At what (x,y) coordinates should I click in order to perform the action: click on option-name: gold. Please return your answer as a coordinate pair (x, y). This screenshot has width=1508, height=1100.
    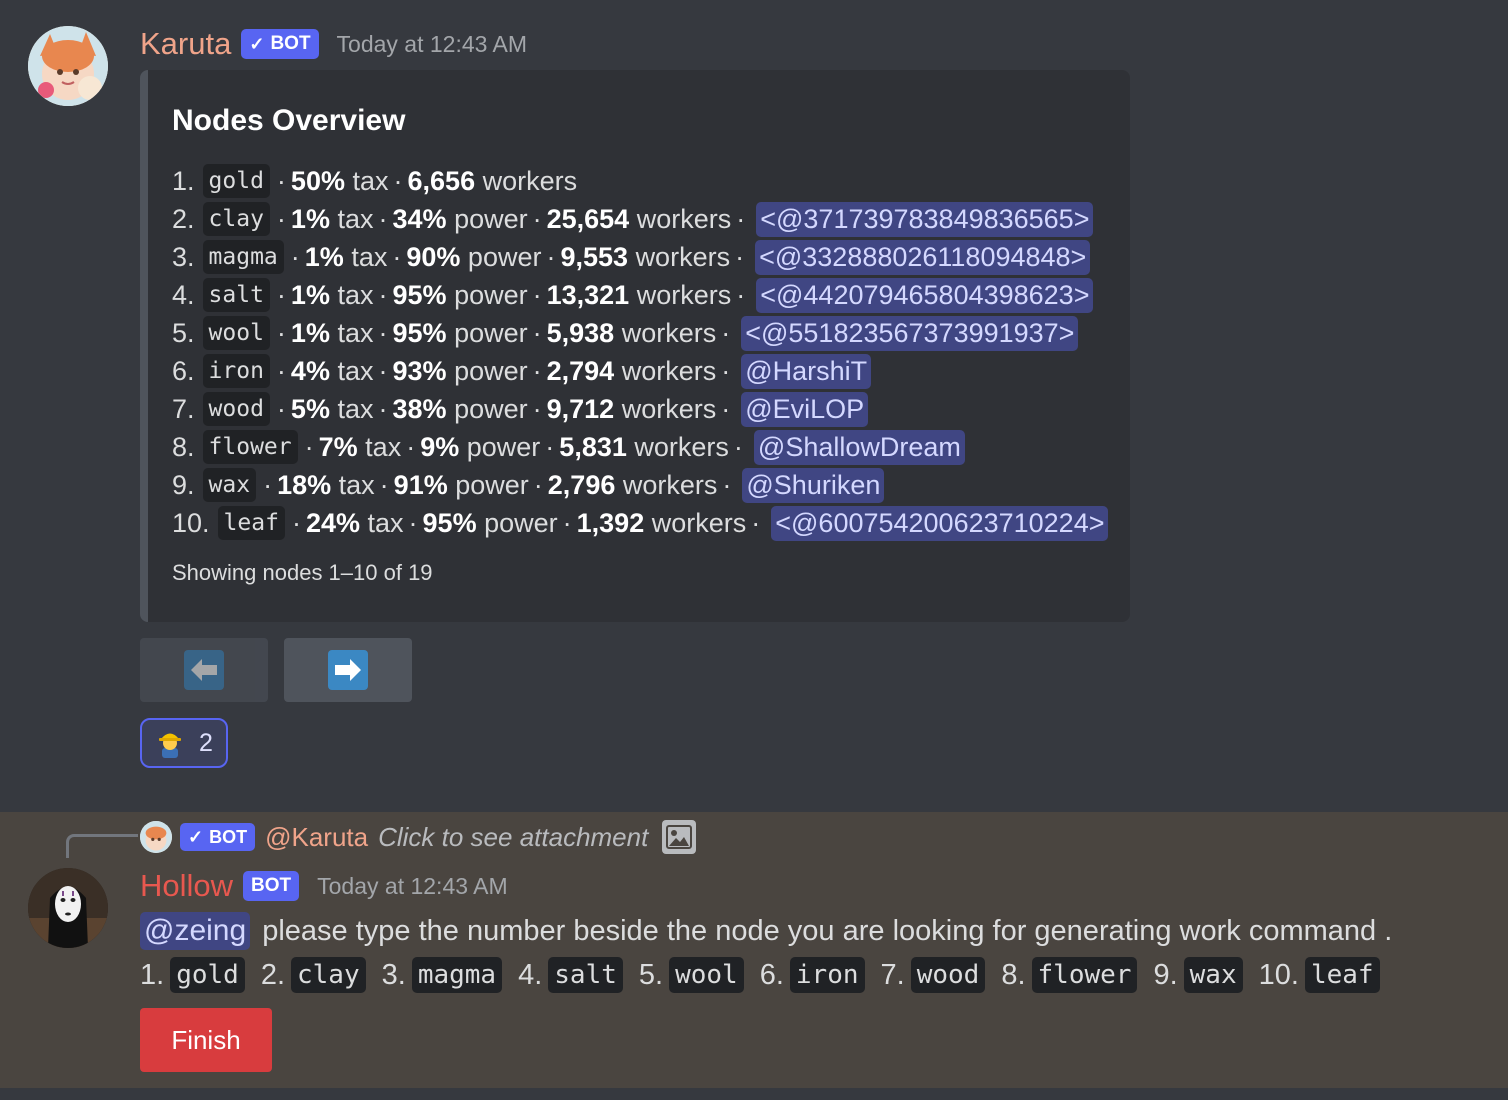
    Looking at the image, I should click on (207, 975).